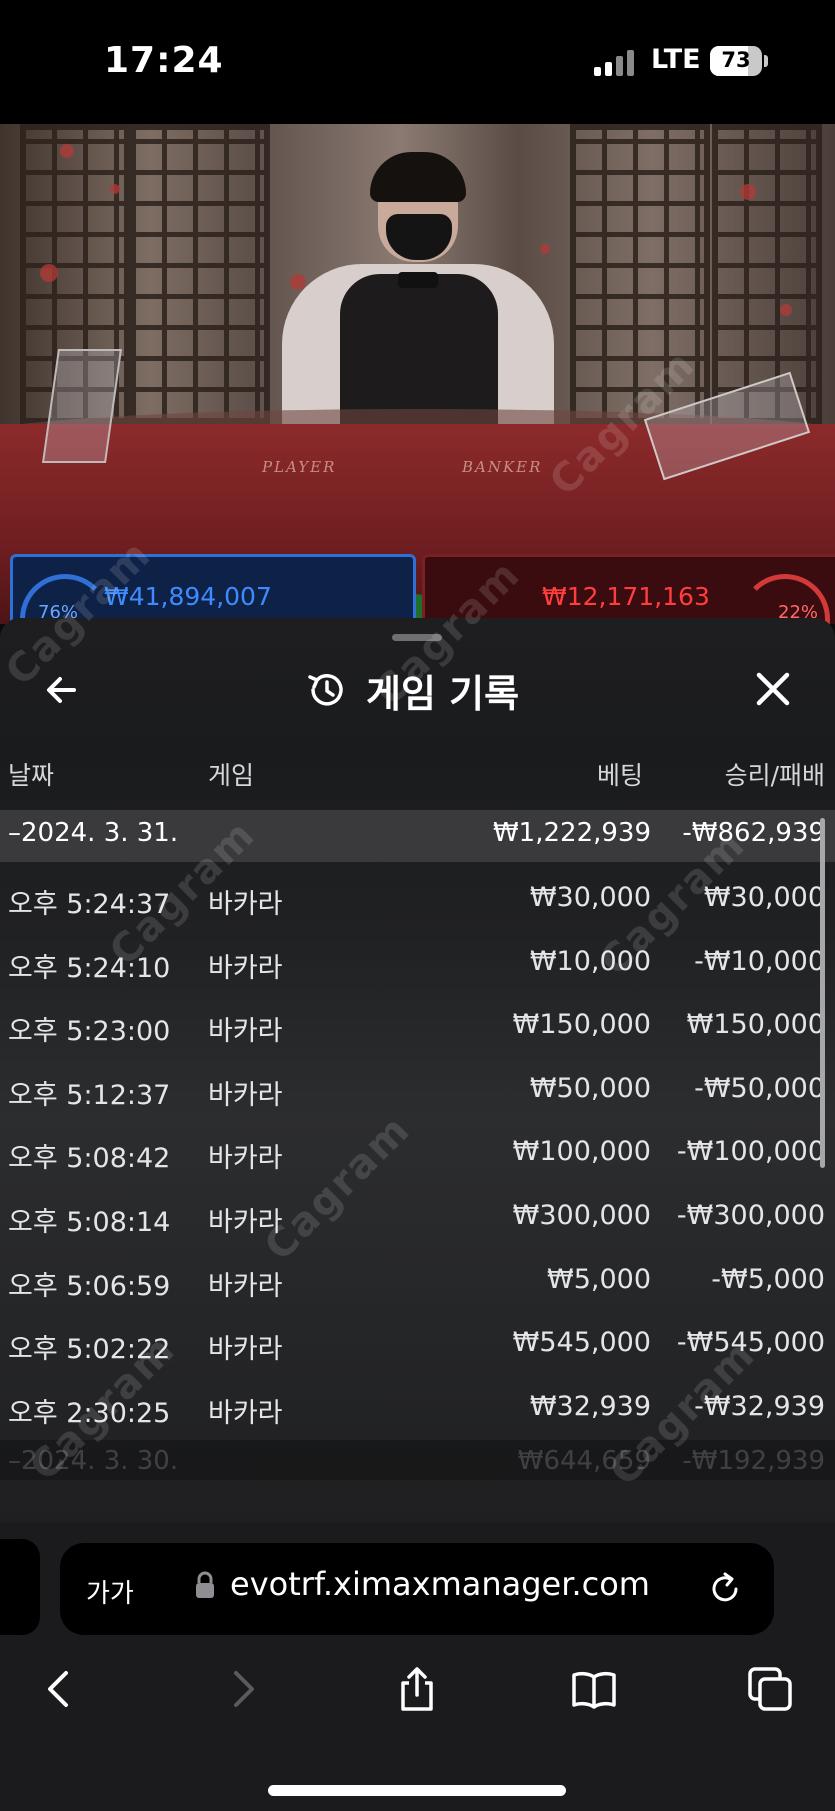 The height and width of the screenshot is (1811, 835). I want to click on table-header: 날짜 게임 베팅 승리/패배, so click(417, 776).